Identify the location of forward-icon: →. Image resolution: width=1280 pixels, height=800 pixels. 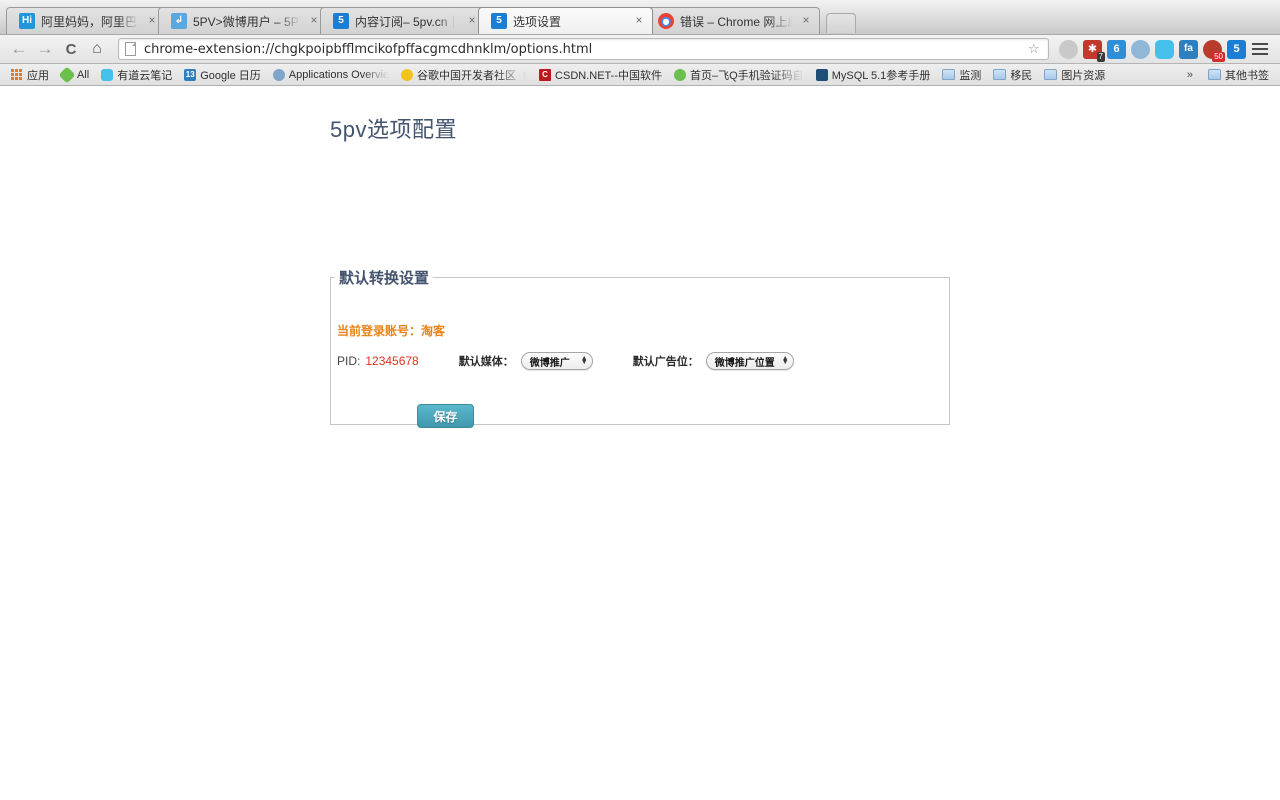
(45, 49).